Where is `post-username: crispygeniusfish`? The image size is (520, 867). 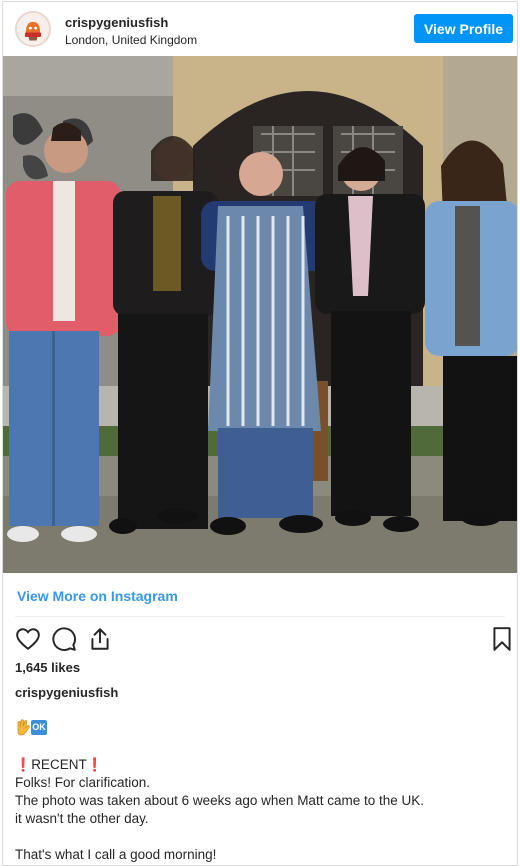
post-username: crispygeniusfish is located at coordinates (116, 22).